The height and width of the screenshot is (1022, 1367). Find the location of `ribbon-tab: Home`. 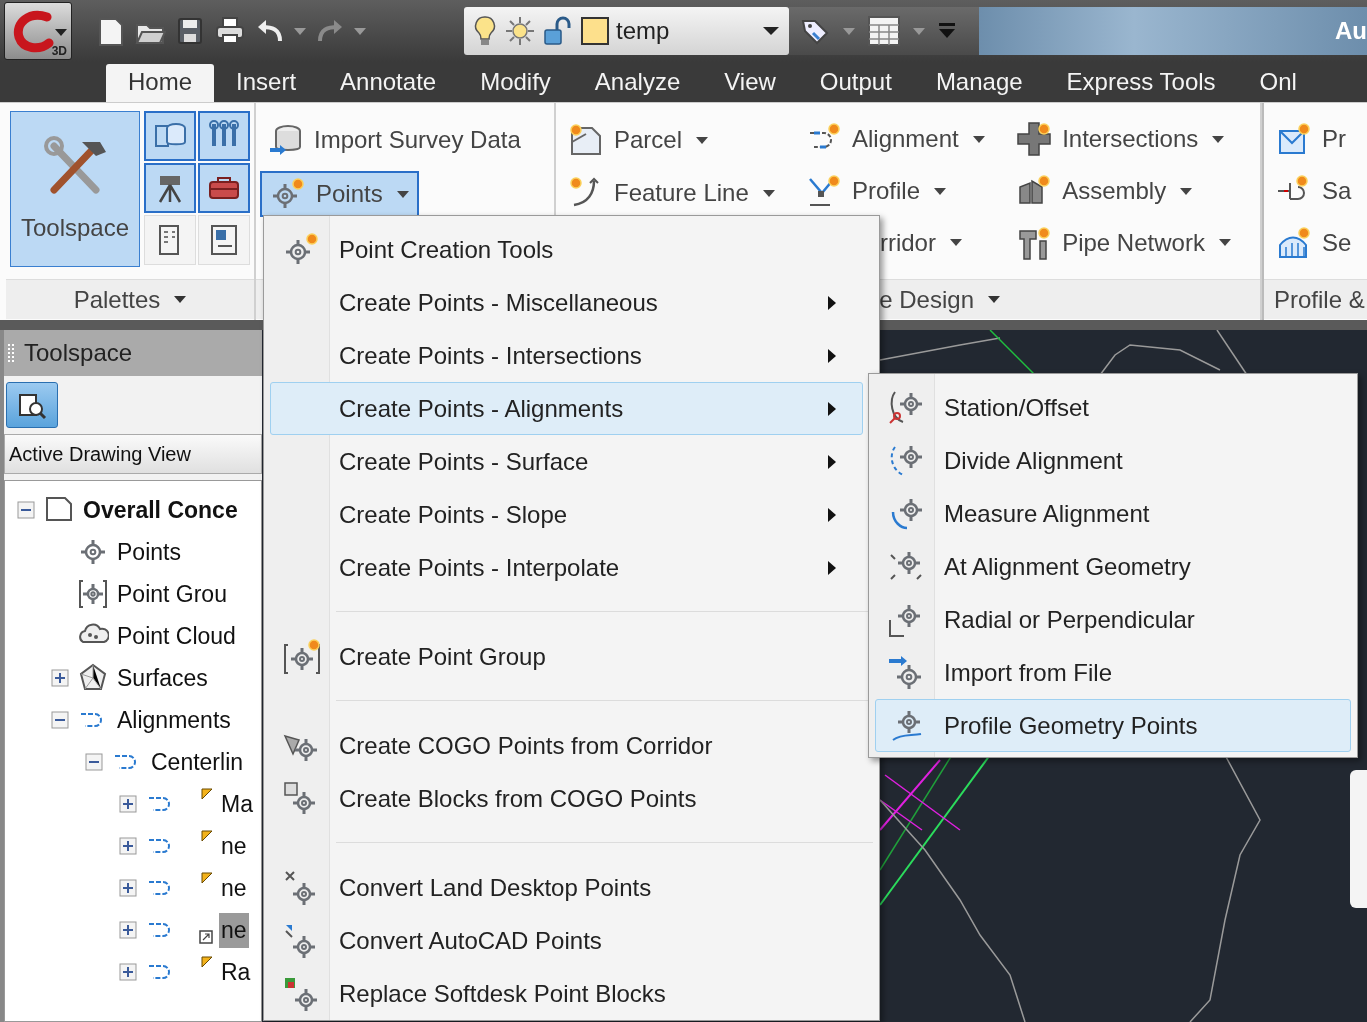

ribbon-tab: Home is located at coordinates (160, 83).